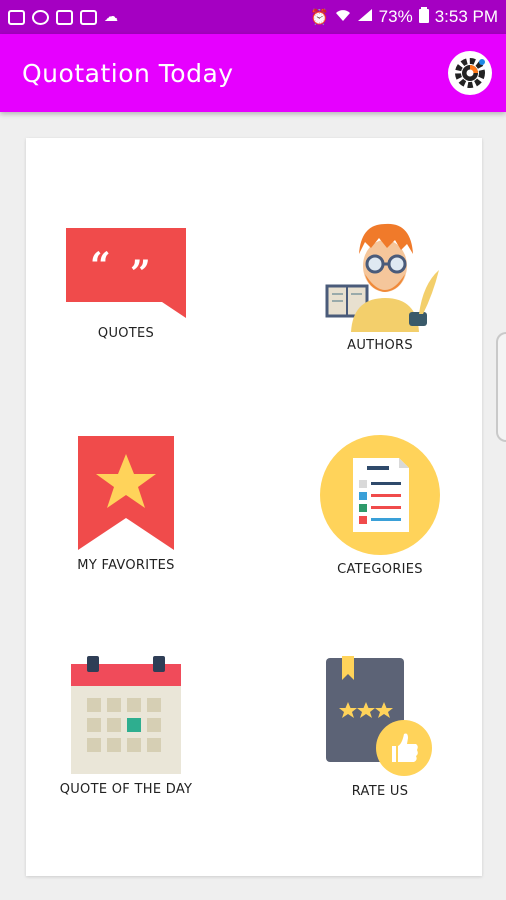 Image resolution: width=506 pixels, height=900 pixels. I want to click on gallery-icon, so click(64, 17).